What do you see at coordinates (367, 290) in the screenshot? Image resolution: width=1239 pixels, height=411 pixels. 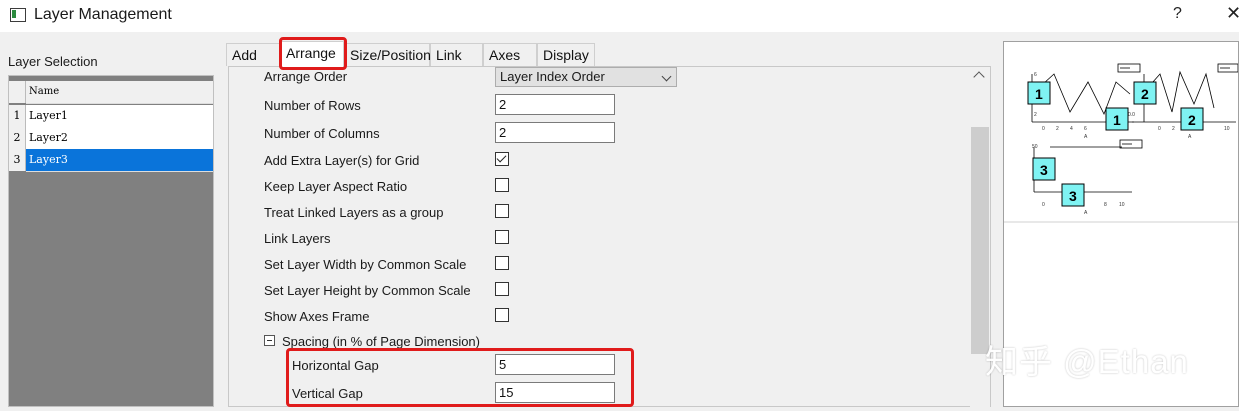 I see `common-height-label: Set Layer Height by Common Scale` at bounding box center [367, 290].